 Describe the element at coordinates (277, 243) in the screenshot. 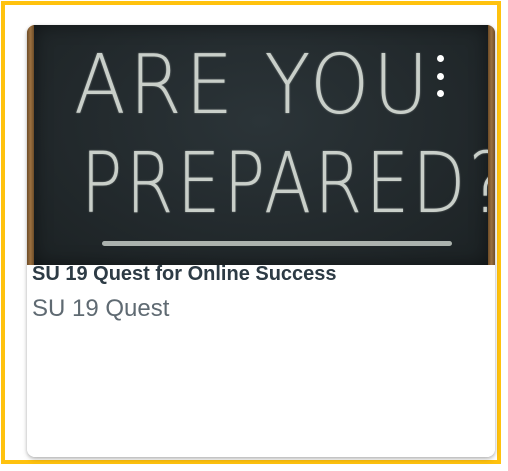

I see `chalk-underline` at that location.